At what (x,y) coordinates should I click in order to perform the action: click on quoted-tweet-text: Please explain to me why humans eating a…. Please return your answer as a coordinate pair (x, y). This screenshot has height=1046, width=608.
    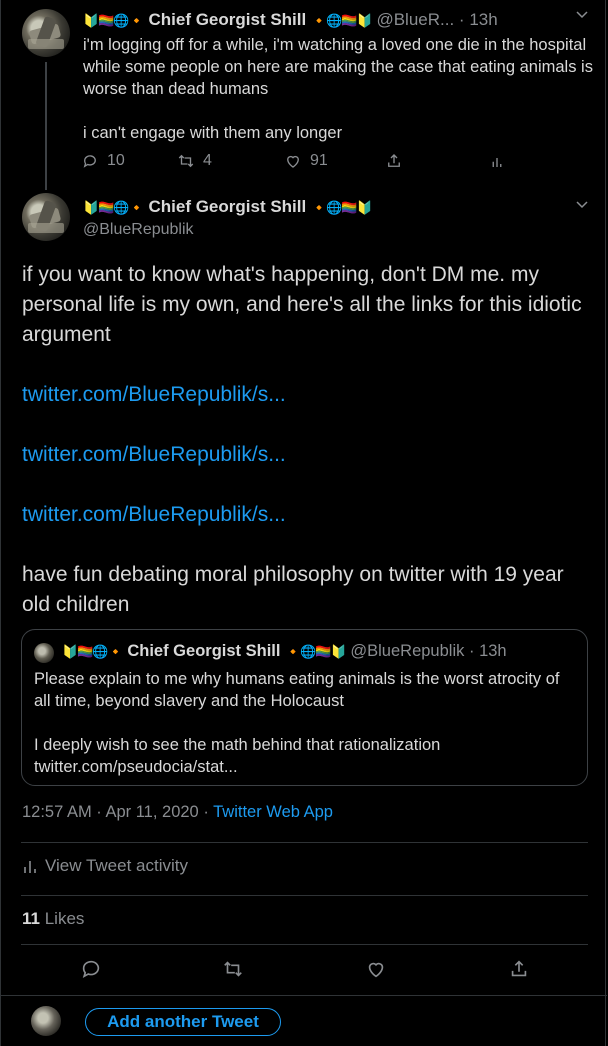
    Looking at the image, I should click on (306, 723).